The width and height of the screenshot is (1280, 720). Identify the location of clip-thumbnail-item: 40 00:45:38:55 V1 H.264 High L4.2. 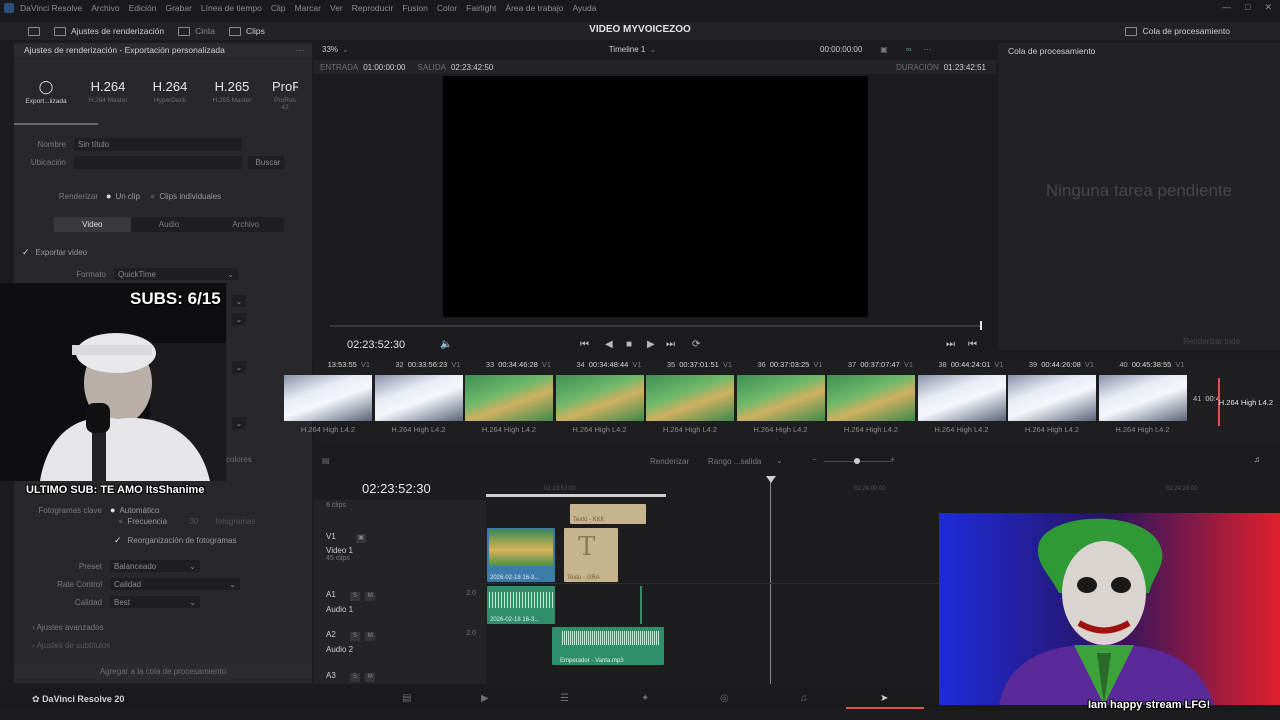
(1142, 400).